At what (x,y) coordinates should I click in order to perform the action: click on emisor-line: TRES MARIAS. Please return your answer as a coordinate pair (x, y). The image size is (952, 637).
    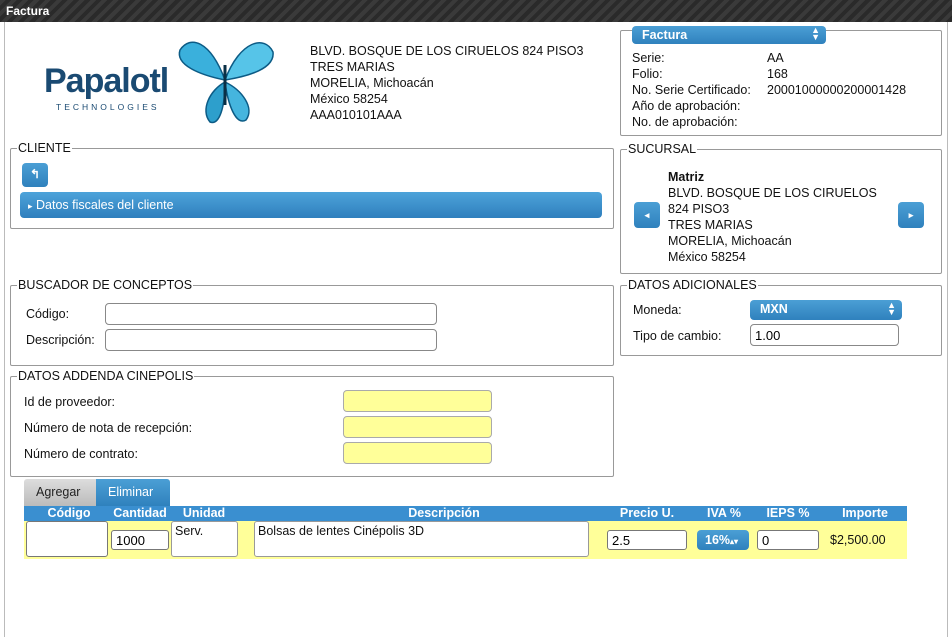
    Looking at the image, I should click on (352, 67).